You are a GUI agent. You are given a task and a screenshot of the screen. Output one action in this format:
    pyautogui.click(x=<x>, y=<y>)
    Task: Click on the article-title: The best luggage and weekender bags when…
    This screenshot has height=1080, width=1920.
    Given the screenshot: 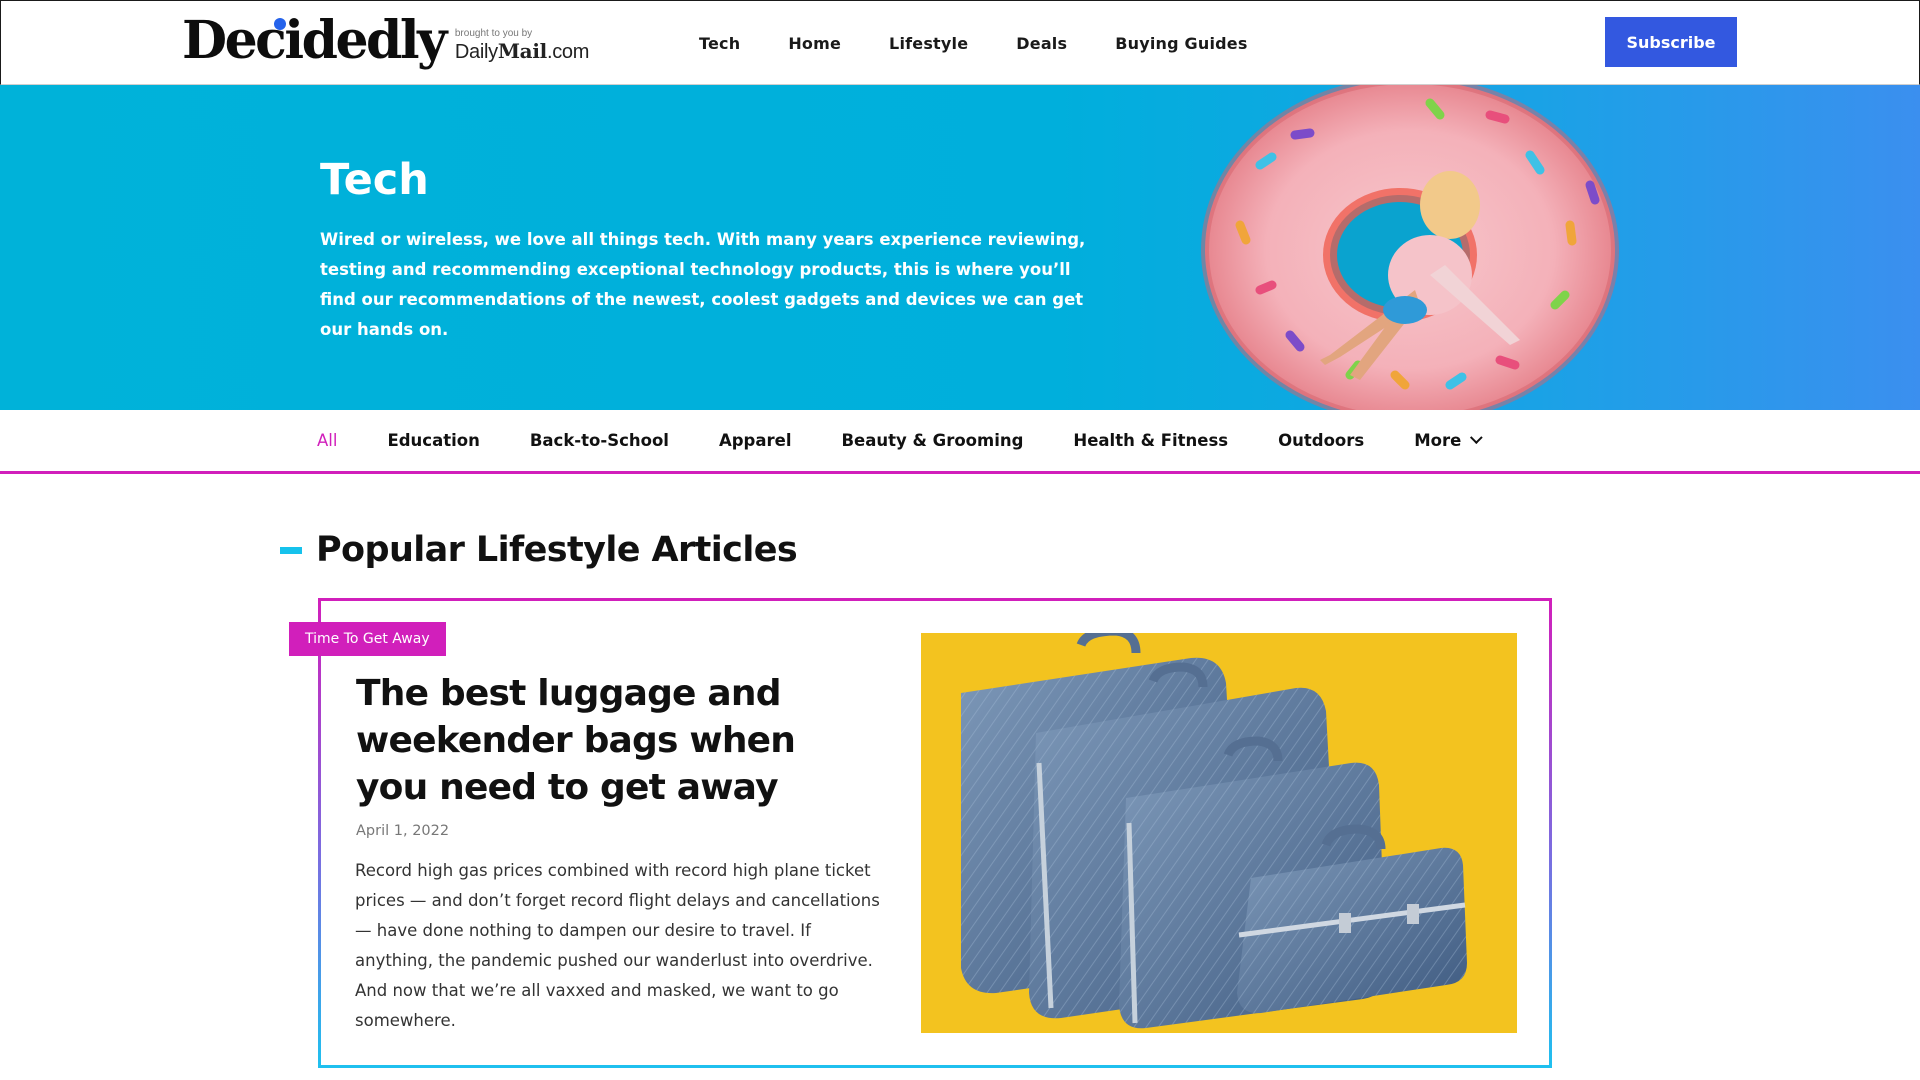 What is the action you would take?
    pyautogui.click(x=616, y=740)
    